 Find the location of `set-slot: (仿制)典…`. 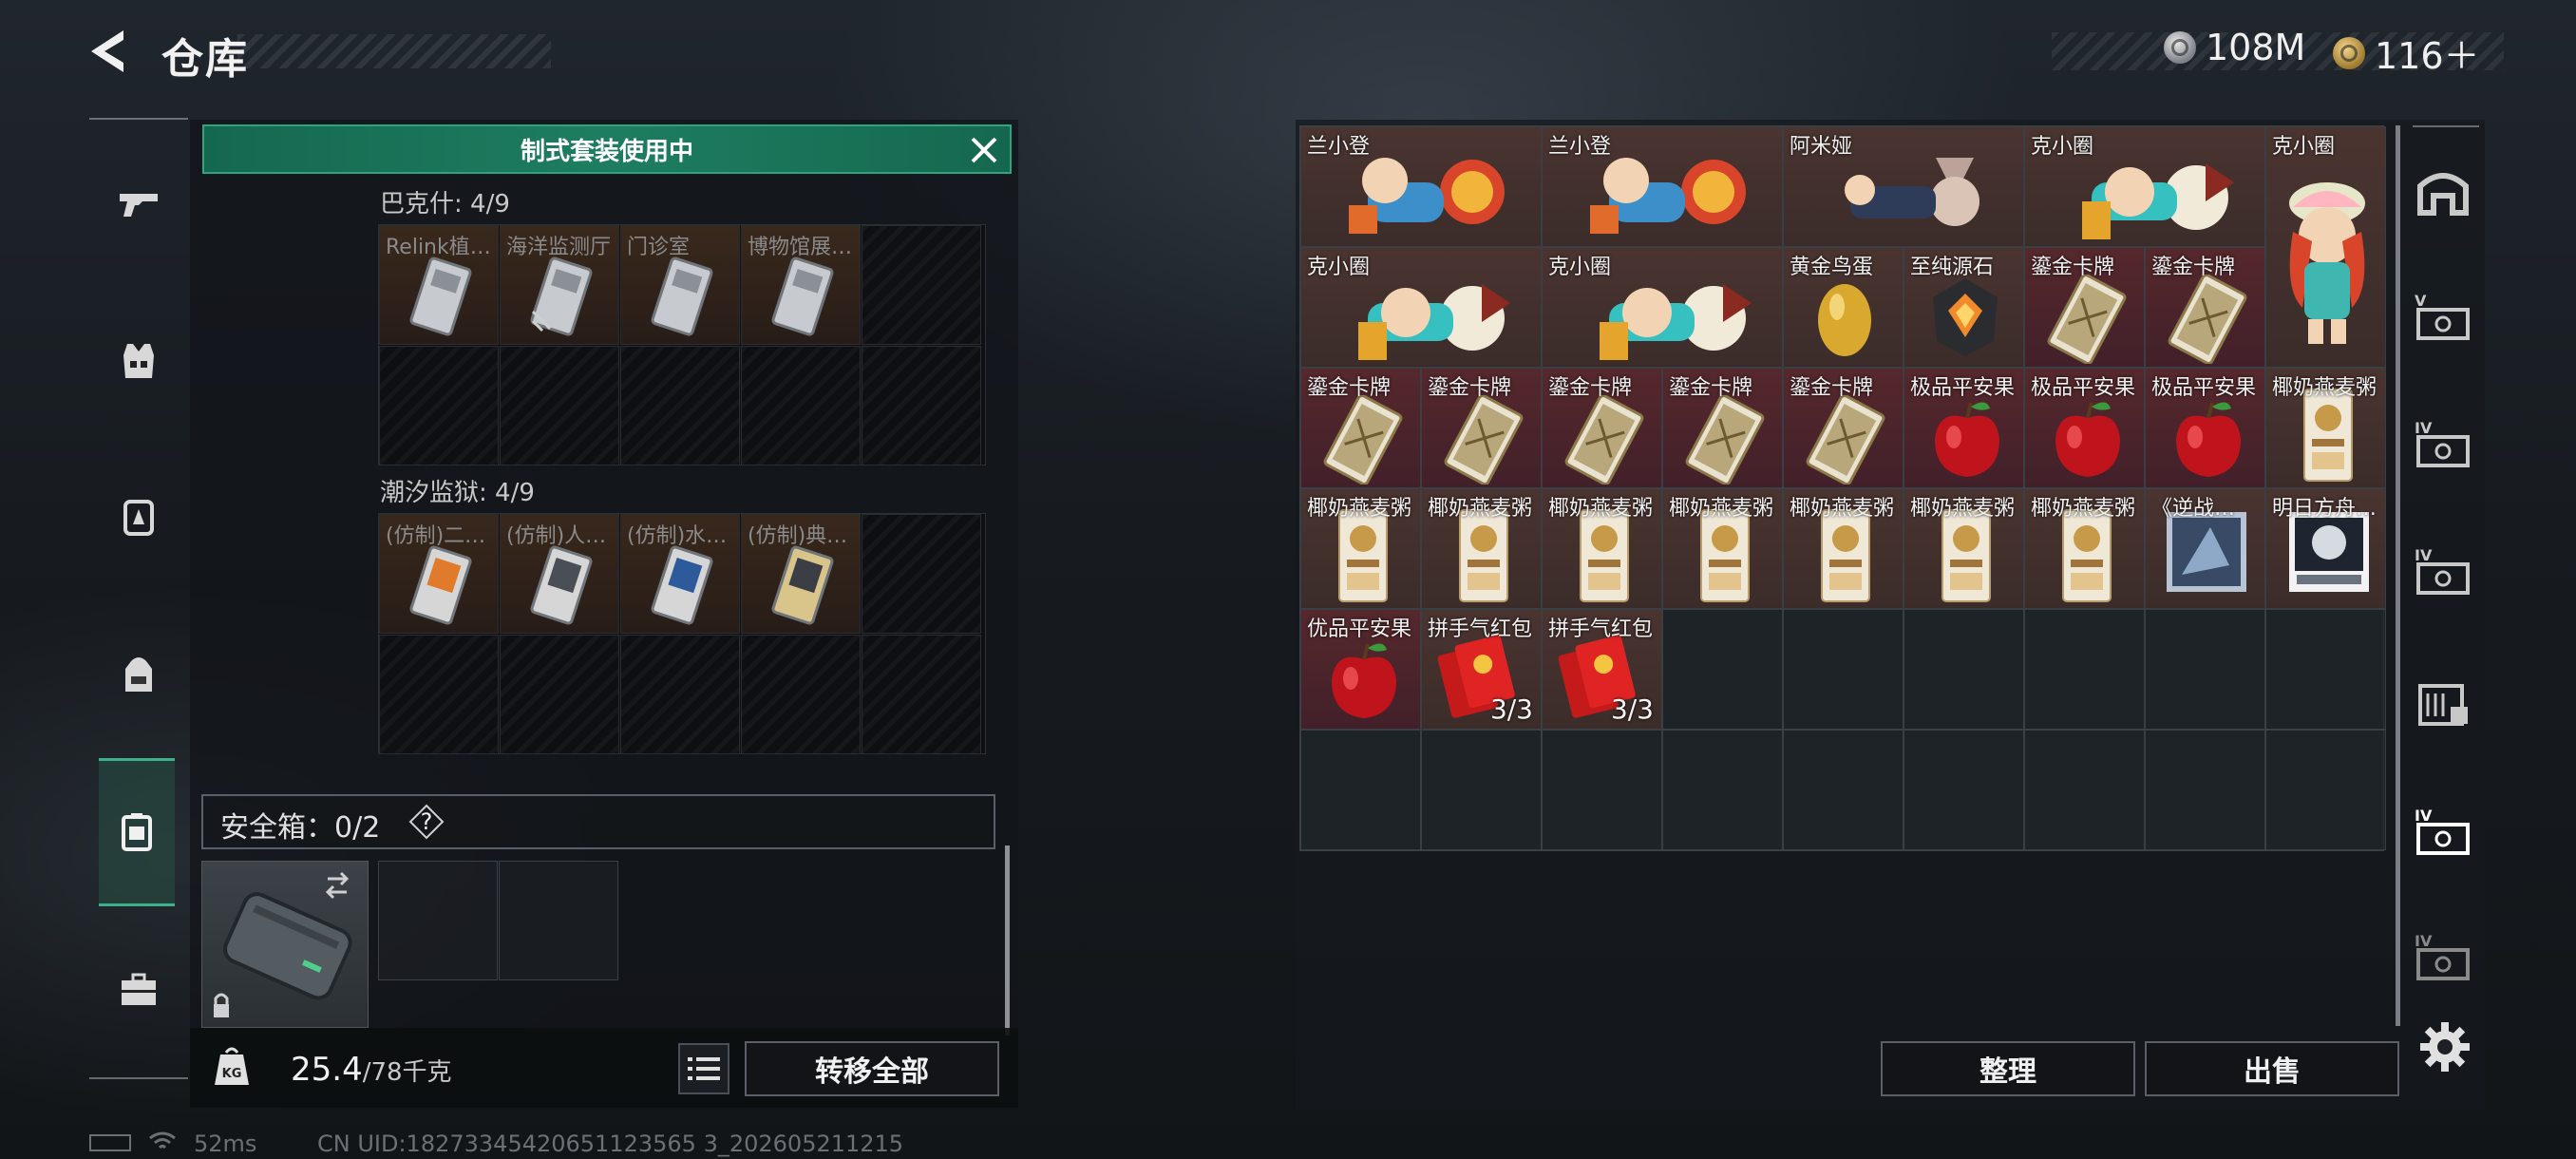

set-slot: (仿制)典… is located at coordinates (801, 574).